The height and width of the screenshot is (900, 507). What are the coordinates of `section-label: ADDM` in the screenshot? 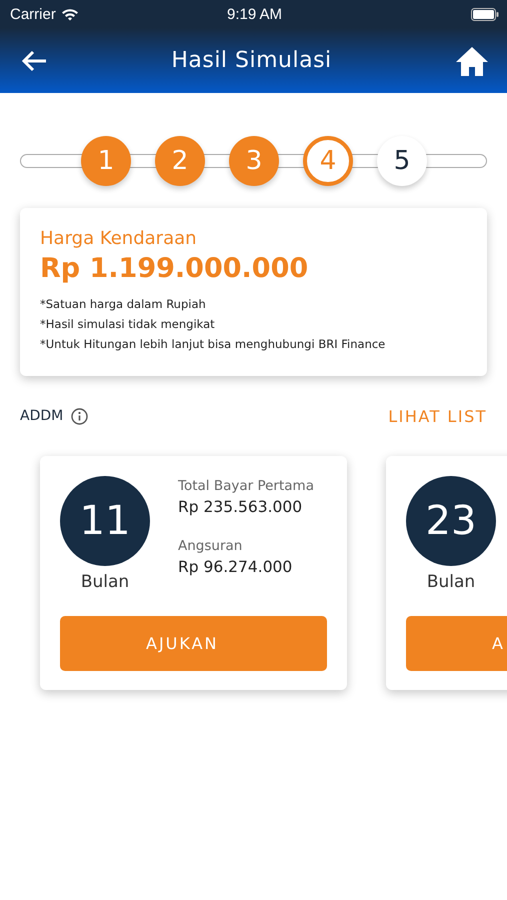 It's located at (42, 416).